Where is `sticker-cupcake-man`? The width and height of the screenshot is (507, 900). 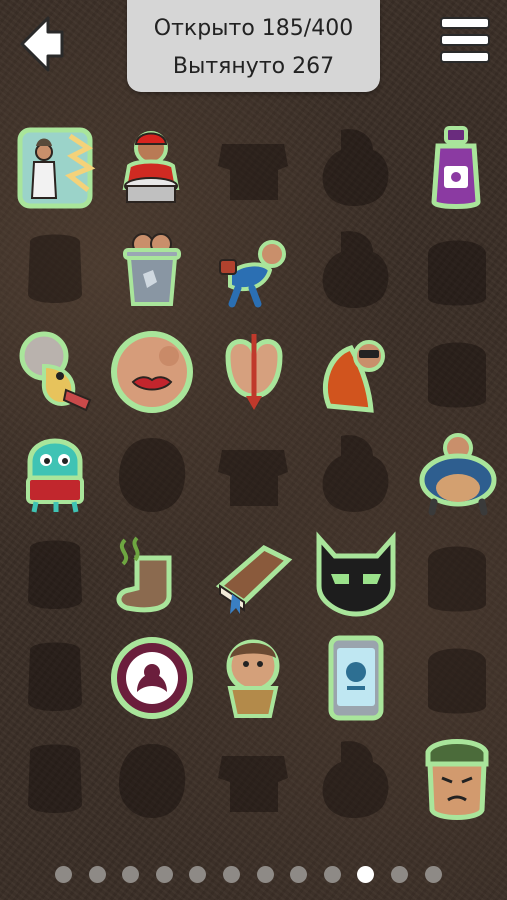 sticker-cupcake-man is located at coordinates (253, 678).